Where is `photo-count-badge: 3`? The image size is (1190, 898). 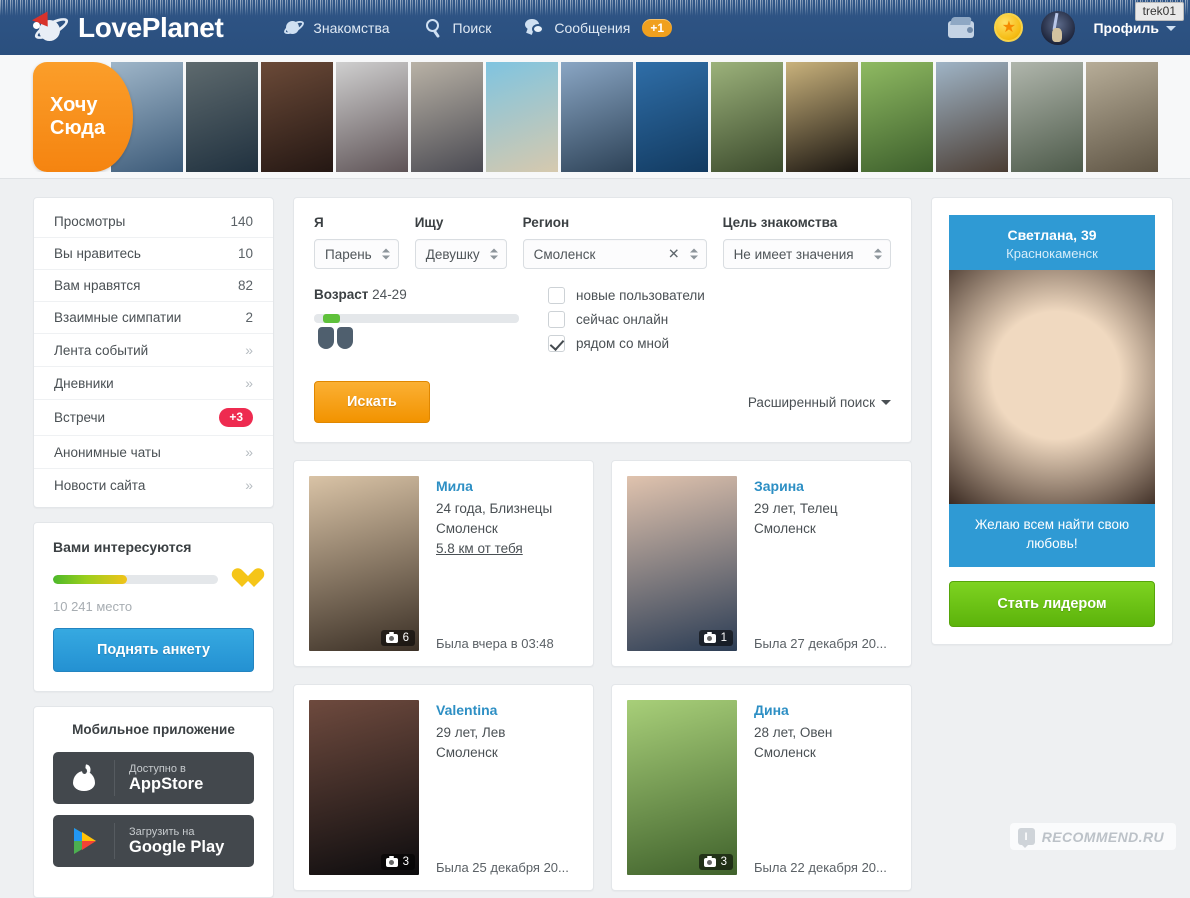
photo-count-badge: 3 is located at coordinates (715, 862).